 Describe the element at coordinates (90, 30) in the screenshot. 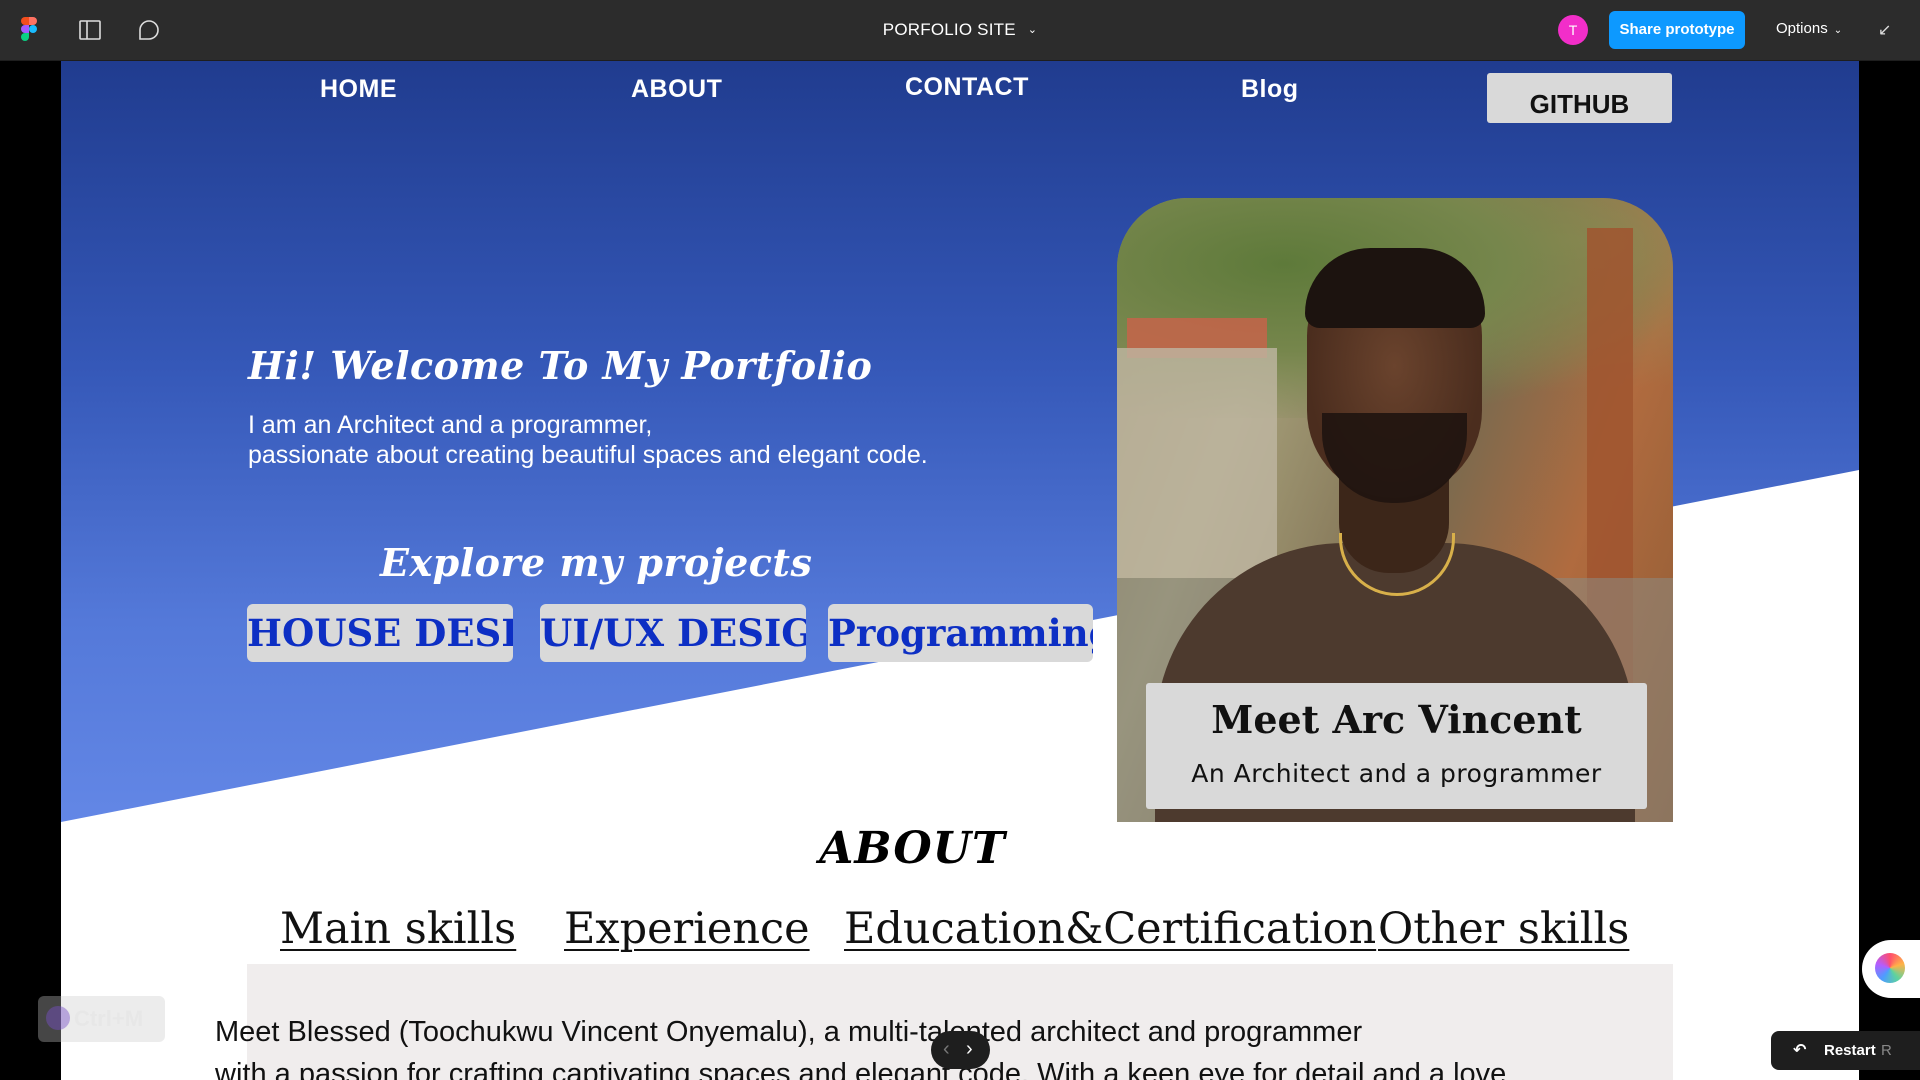

I see `sidebar-toggle-icon` at that location.